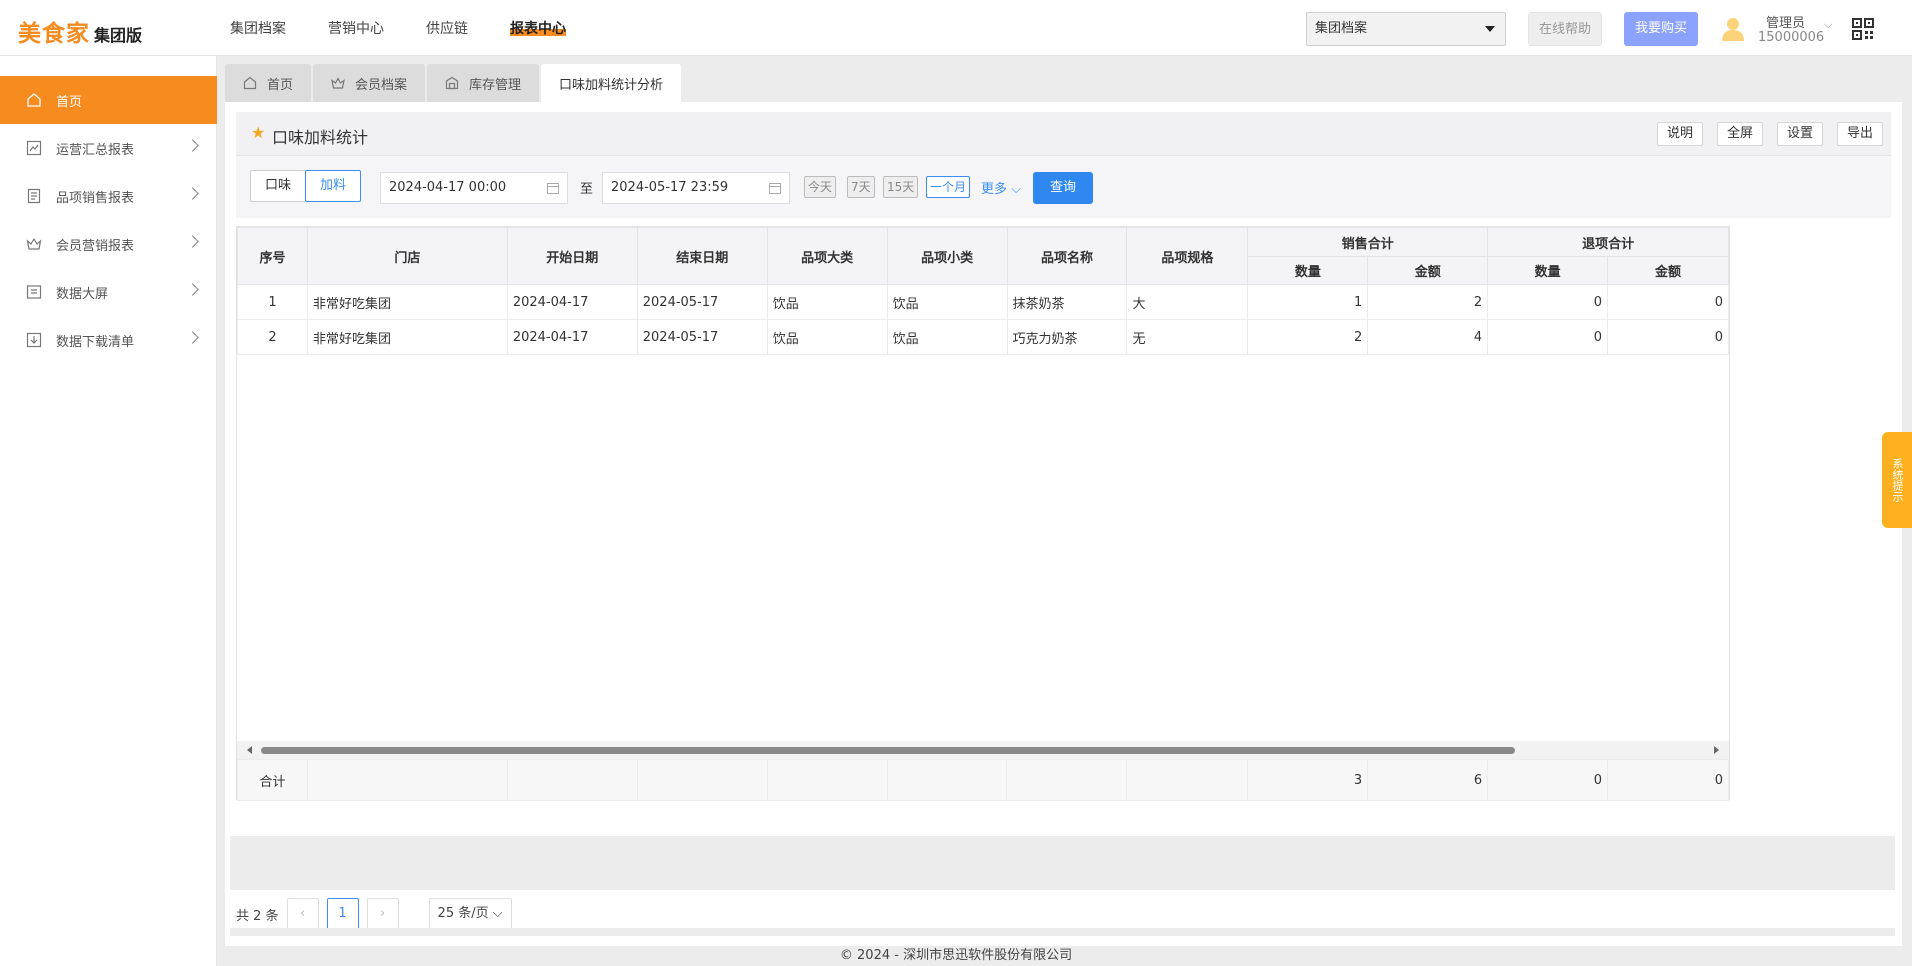 The image size is (1912, 966). Describe the element at coordinates (302, 914) in the screenshot. I see `prev-page-button: ‹` at that location.